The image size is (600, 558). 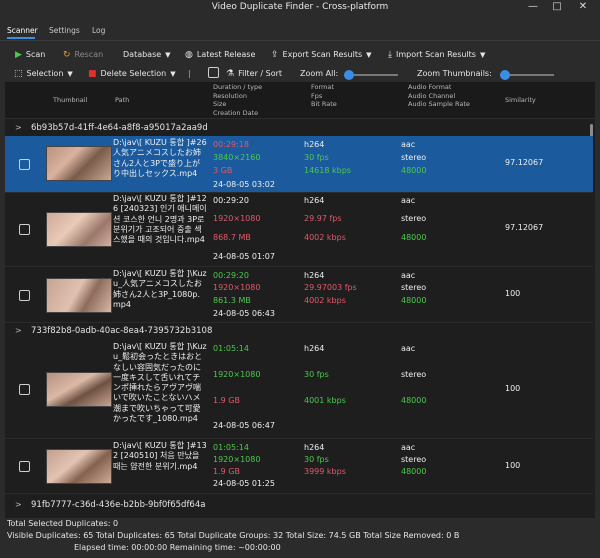 What do you see at coordinates (232, 300) in the screenshot?
I see `size-value: 861.3 MB` at bounding box center [232, 300].